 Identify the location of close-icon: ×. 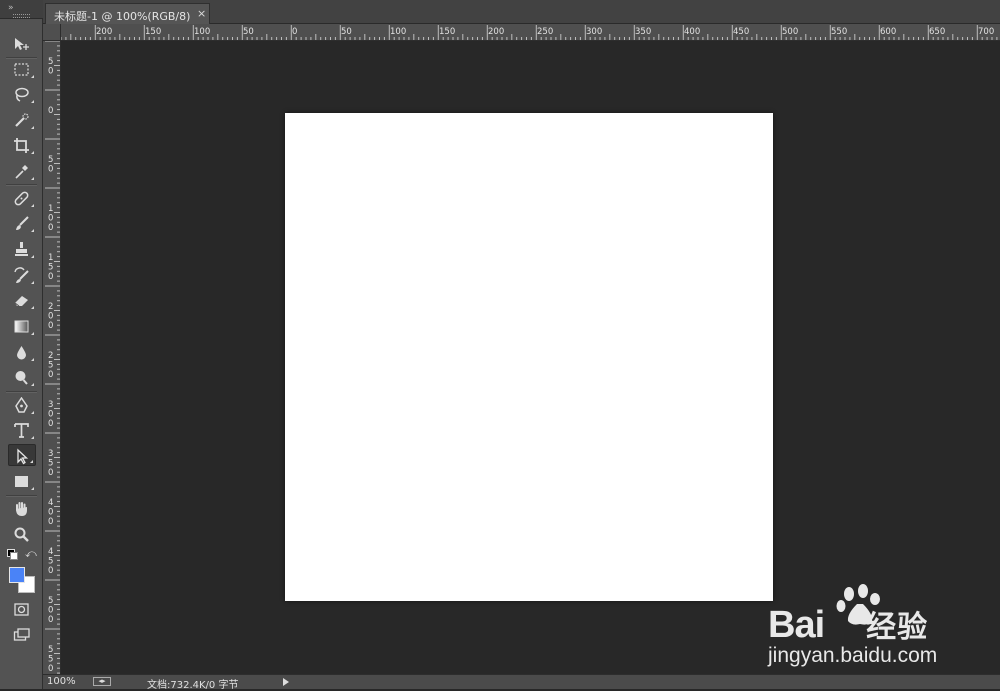
(201, 13).